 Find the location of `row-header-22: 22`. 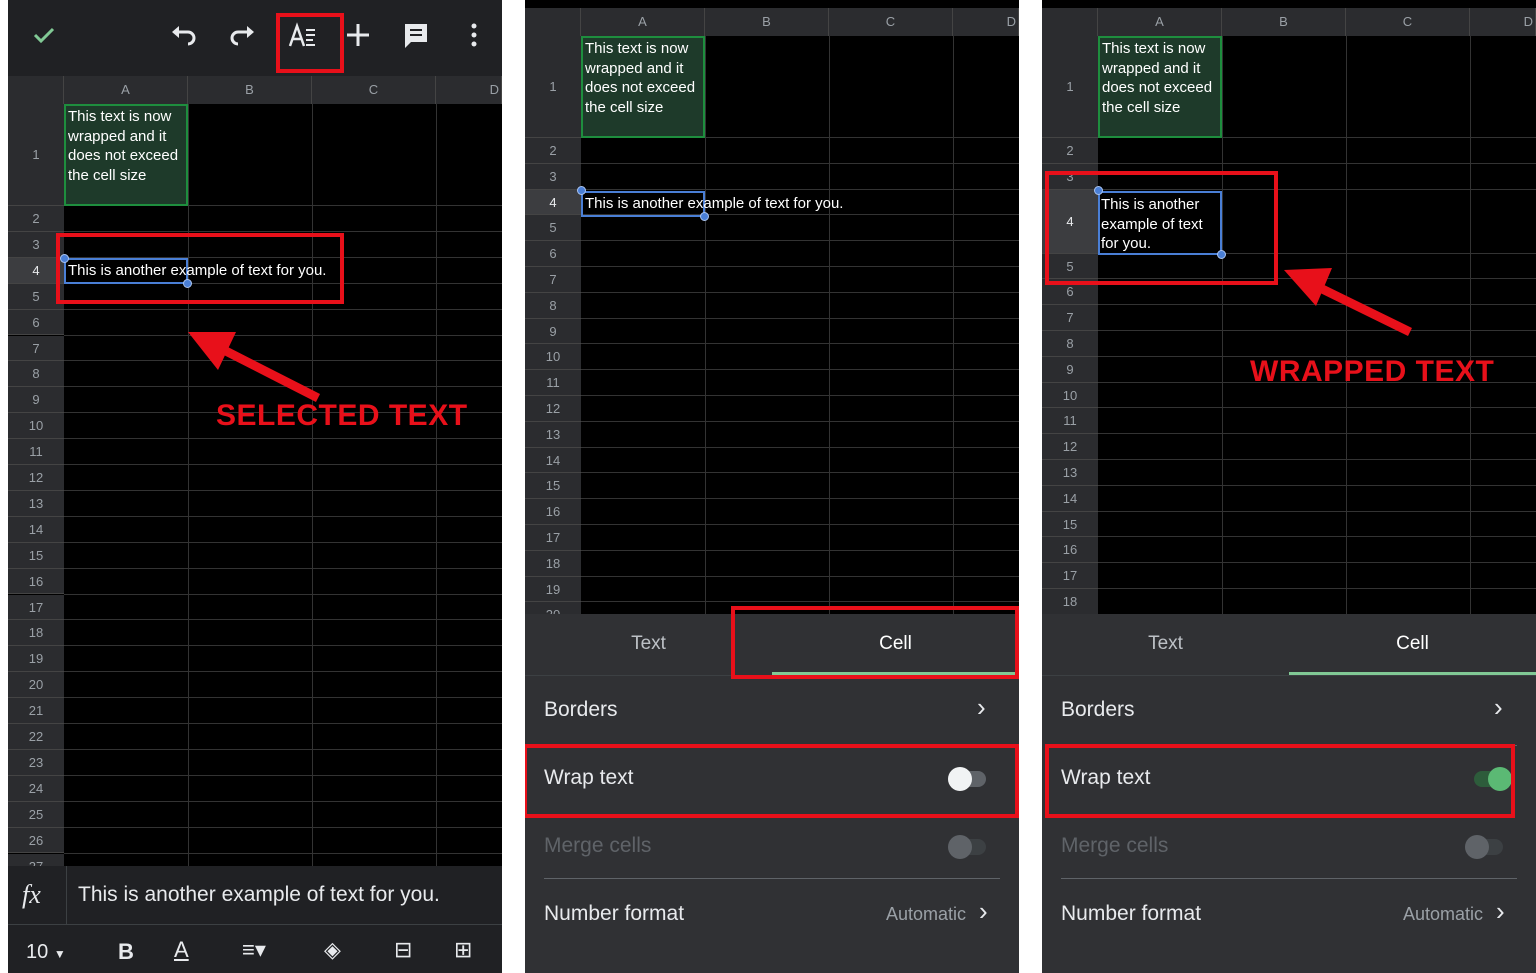

row-header-22: 22 is located at coordinates (36, 737).